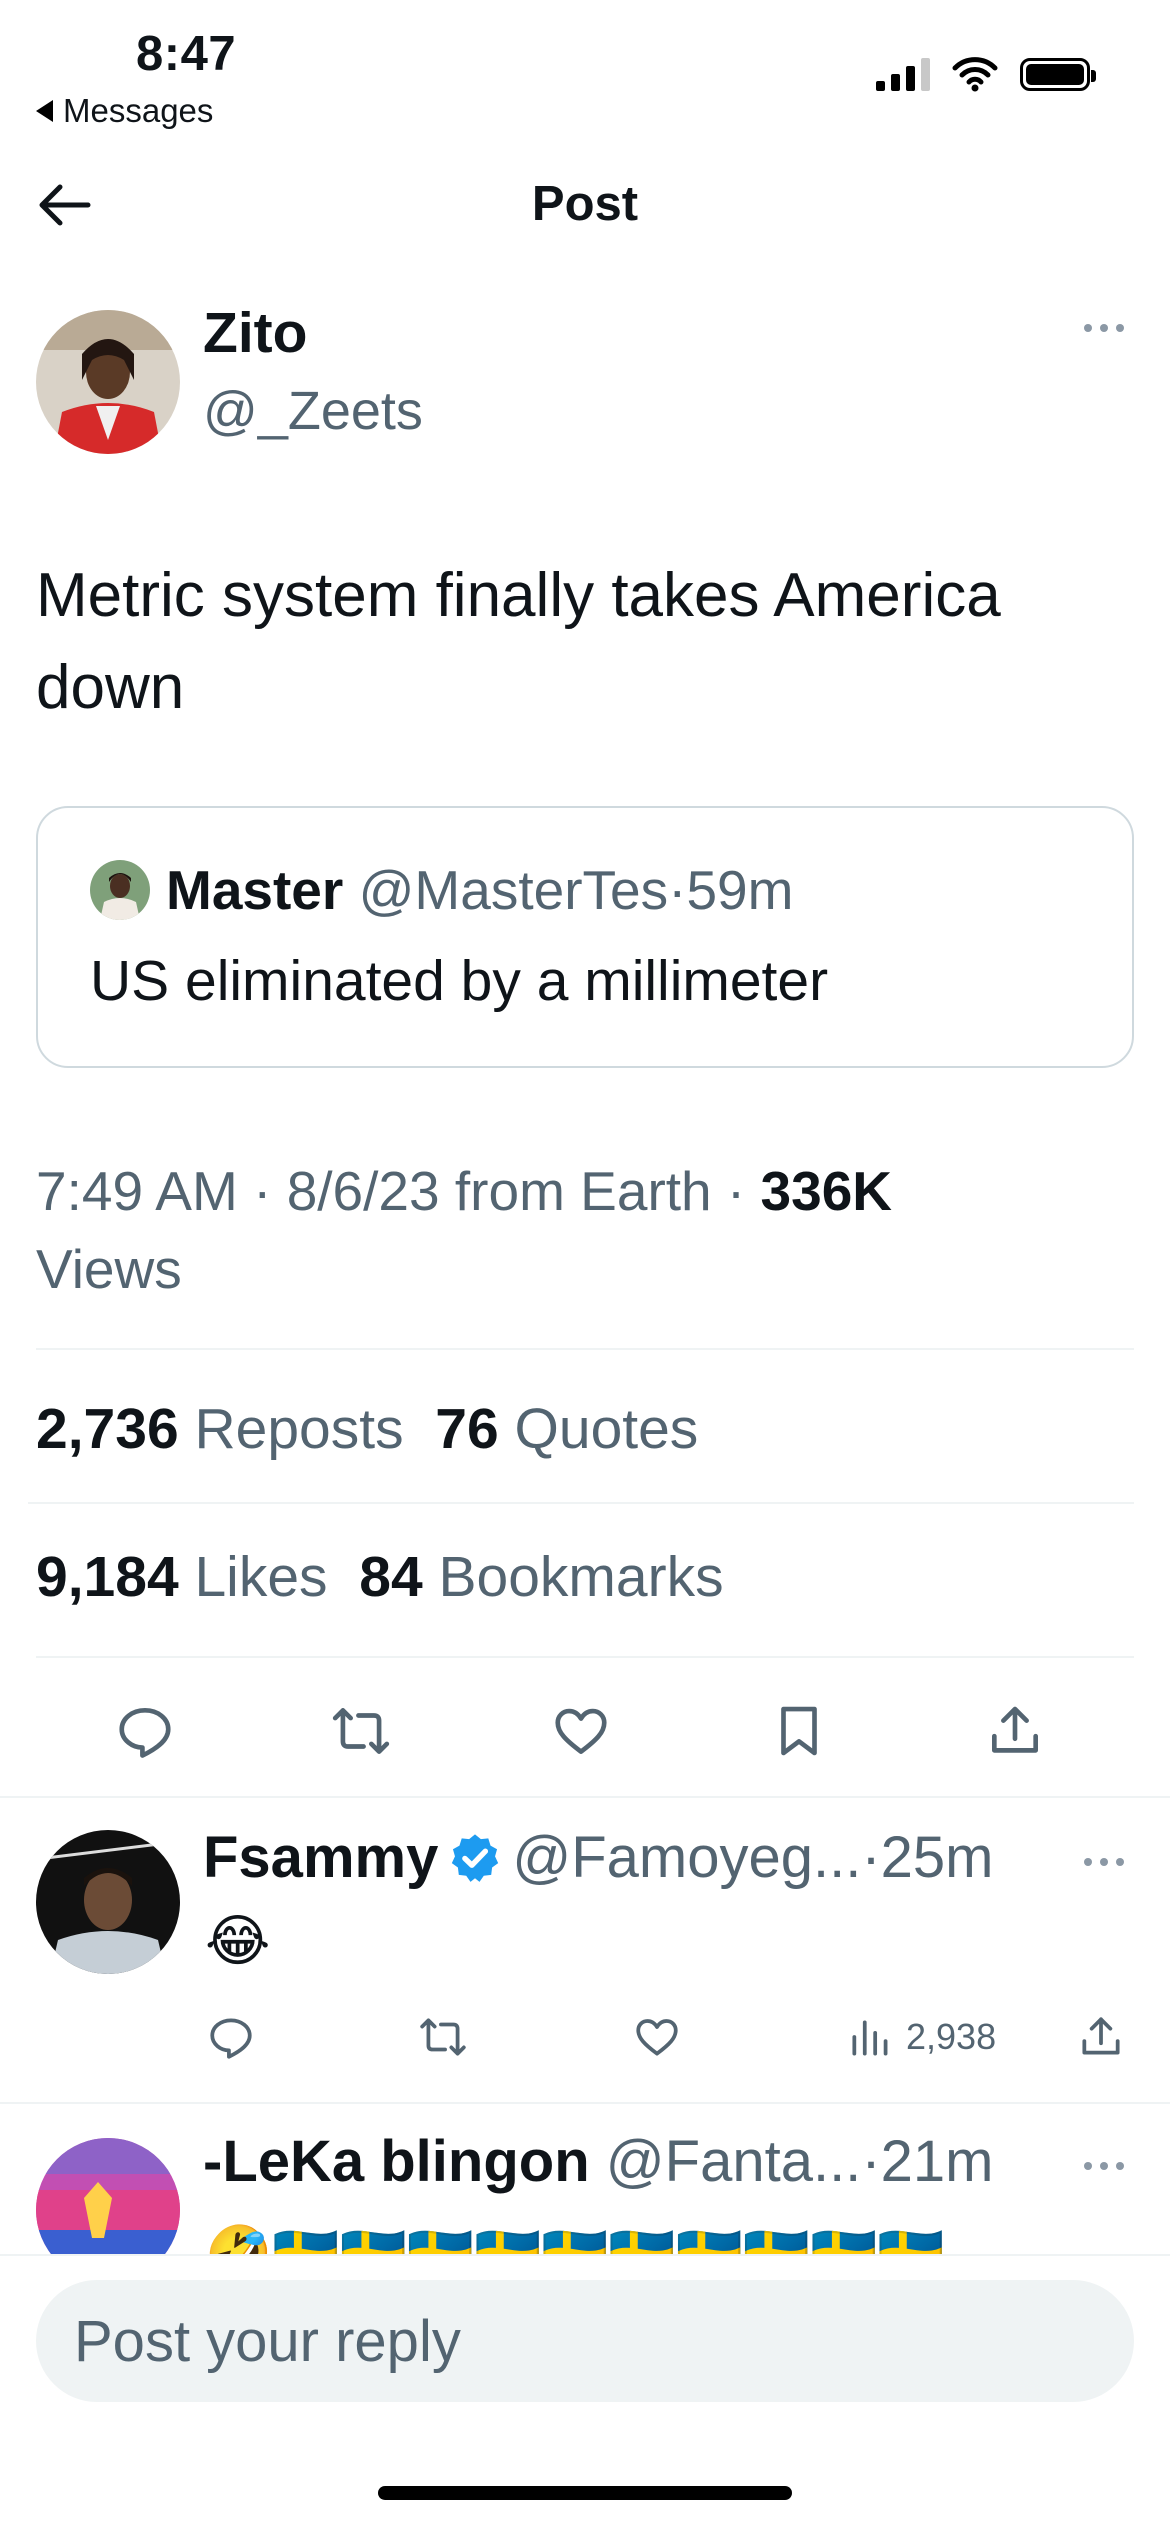  I want to click on back-app-label: Messages, so click(138, 110).